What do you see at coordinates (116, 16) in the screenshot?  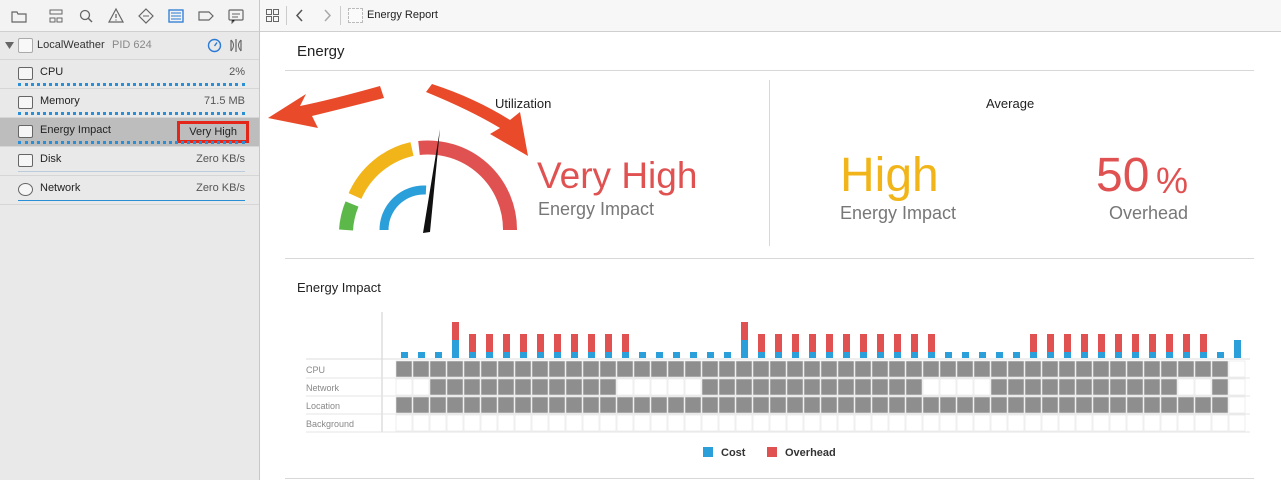 I see `warning-icon` at bounding box center [116, 16].